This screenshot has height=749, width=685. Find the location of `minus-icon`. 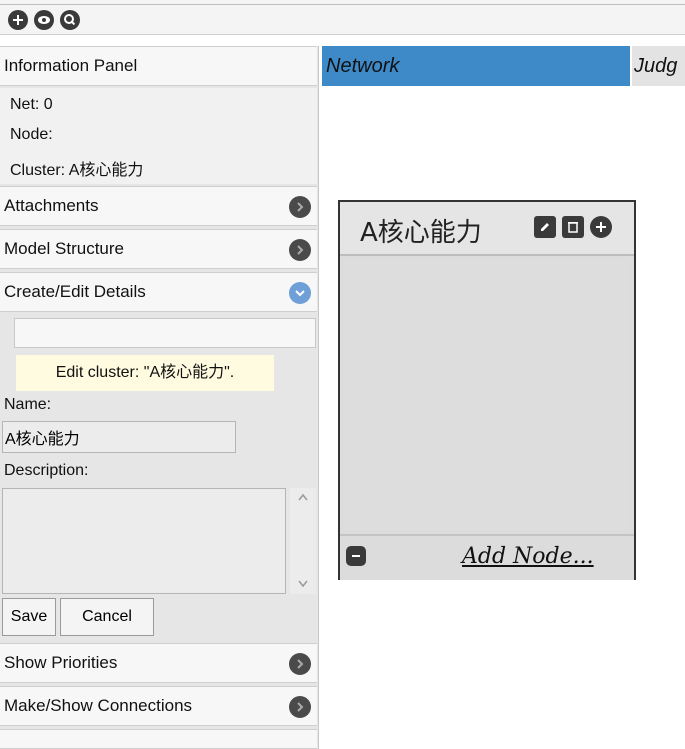

minus-icon is located at coordinates (356, 556).